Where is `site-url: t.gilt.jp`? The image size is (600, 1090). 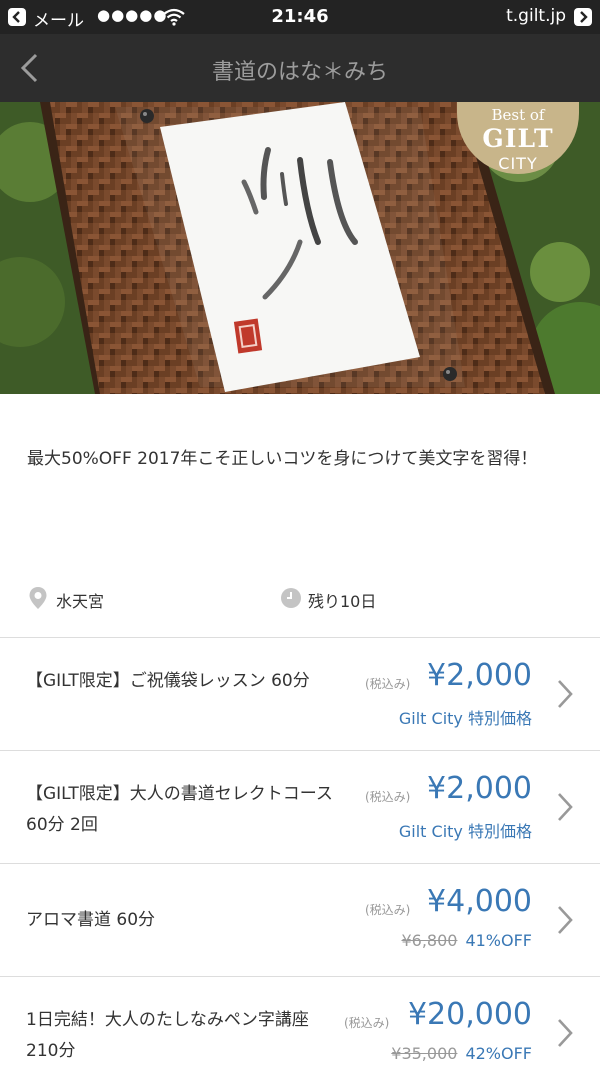
site-url: t.gilt.jp is located at coordinates (536, 16).